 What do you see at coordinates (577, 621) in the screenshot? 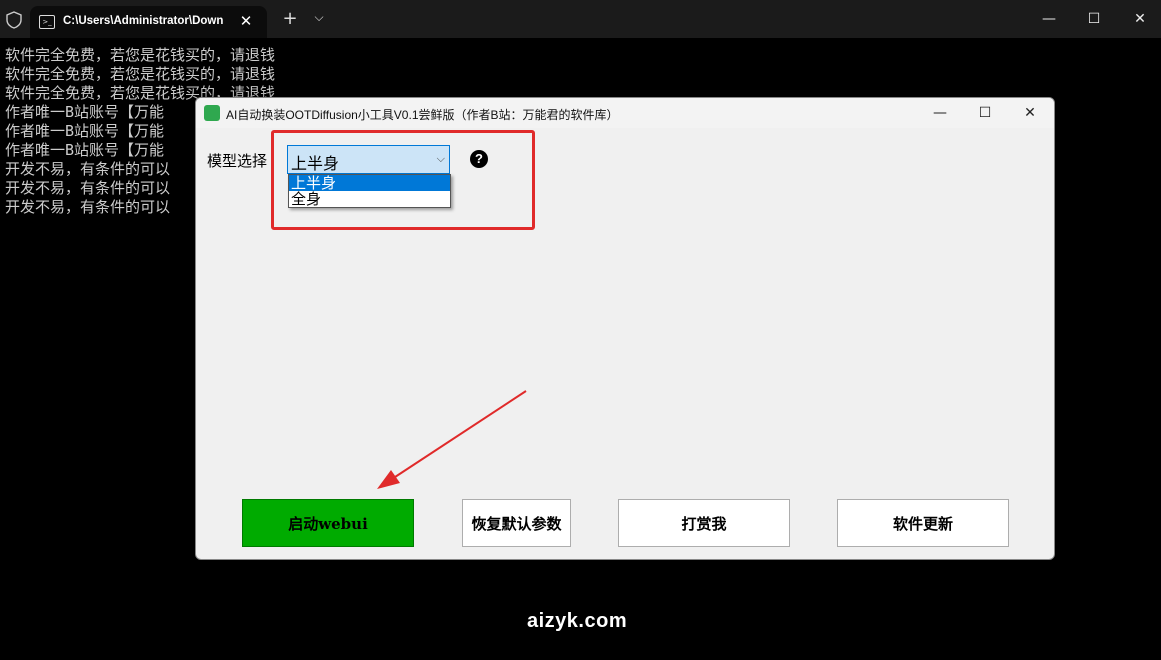
I see `watermark: aizyk.com` at bounding box center [577, 621].